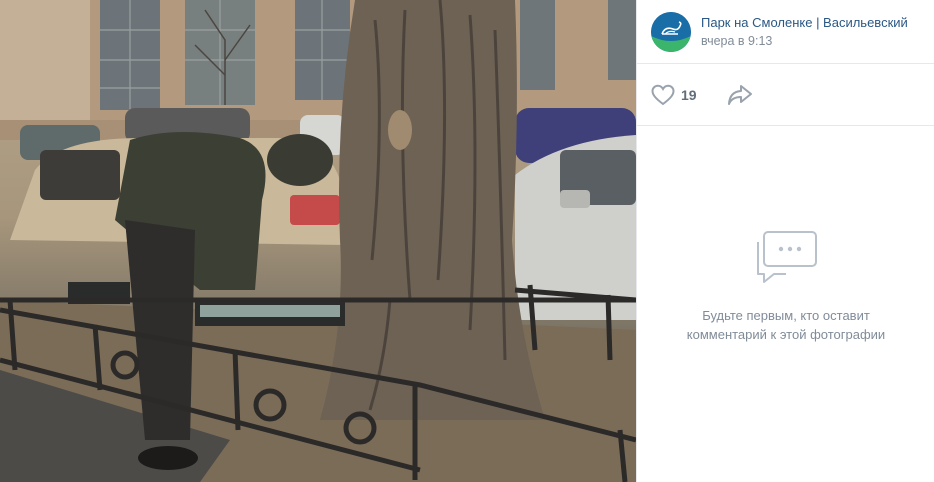 This screenshot has width=934, height=482. Describe the element at coordinates (811, 22) in the screenshot. I see `group-name-link: Парк на Смоленке | Васильевский` at that location.